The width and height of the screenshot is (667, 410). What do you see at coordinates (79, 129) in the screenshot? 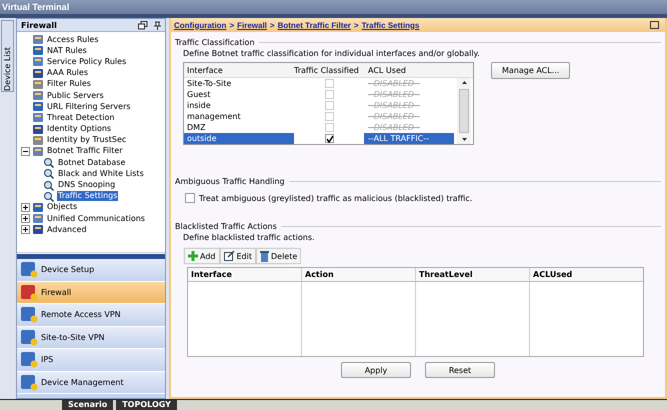
I see `tree-item: Identity Options` at bounding box center [79, 129].